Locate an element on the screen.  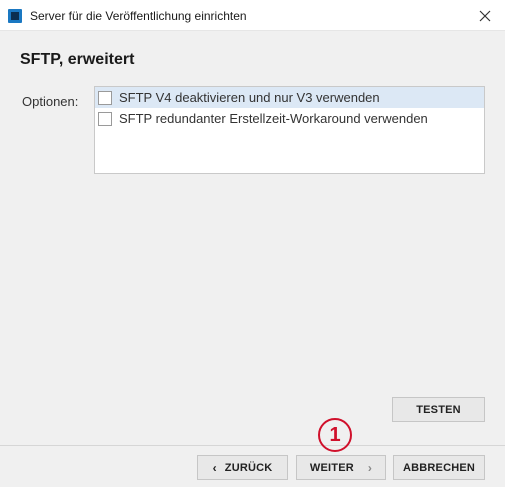
close-icon is located at coordinates (485, 15).